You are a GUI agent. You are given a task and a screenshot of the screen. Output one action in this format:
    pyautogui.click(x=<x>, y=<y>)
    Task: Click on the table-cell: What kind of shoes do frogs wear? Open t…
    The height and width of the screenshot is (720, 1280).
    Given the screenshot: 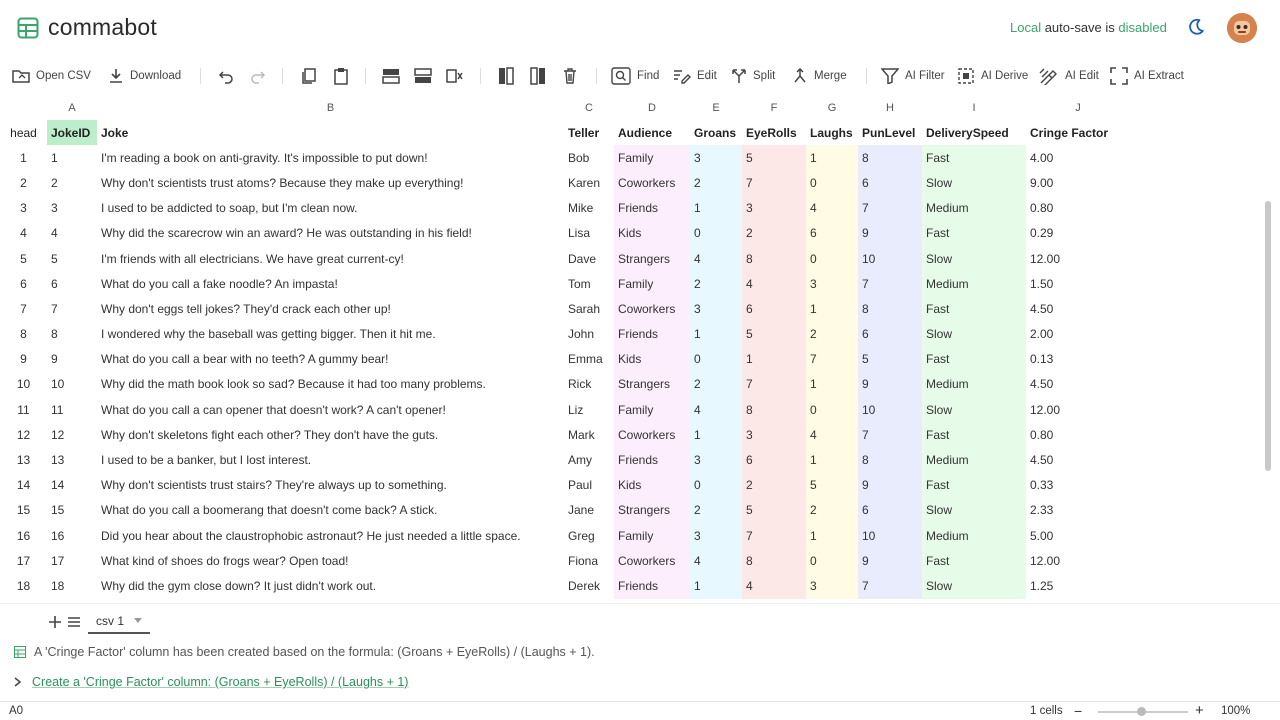 What is the action you would take?
    pyautogui.click(x=330, y=561)
    